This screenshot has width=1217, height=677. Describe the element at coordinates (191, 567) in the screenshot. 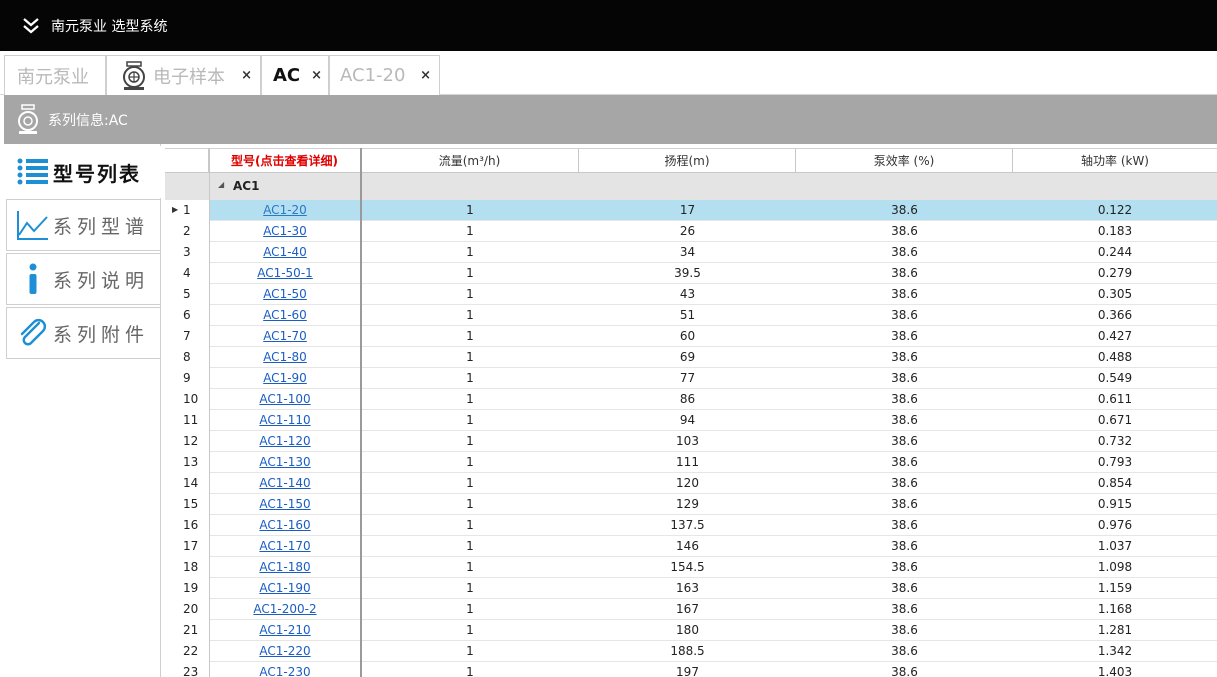

I see `row-number-text: 18` at that location.